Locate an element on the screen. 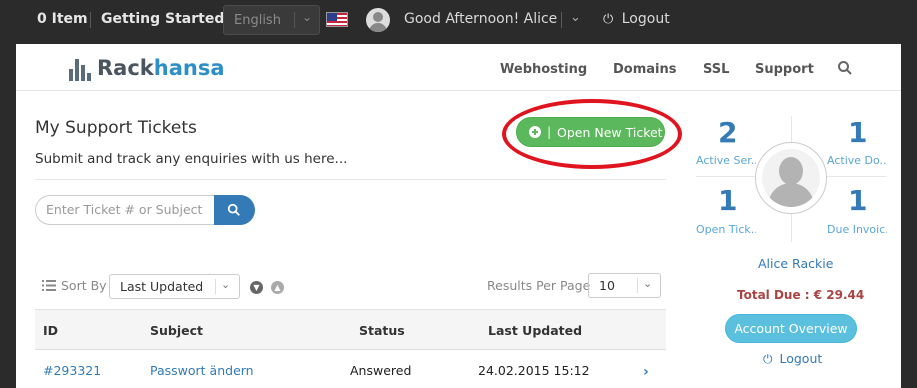 This screenshot has height=388, width=917. stat-due-invoices-count: 1 is located at coordinates (857, 200).